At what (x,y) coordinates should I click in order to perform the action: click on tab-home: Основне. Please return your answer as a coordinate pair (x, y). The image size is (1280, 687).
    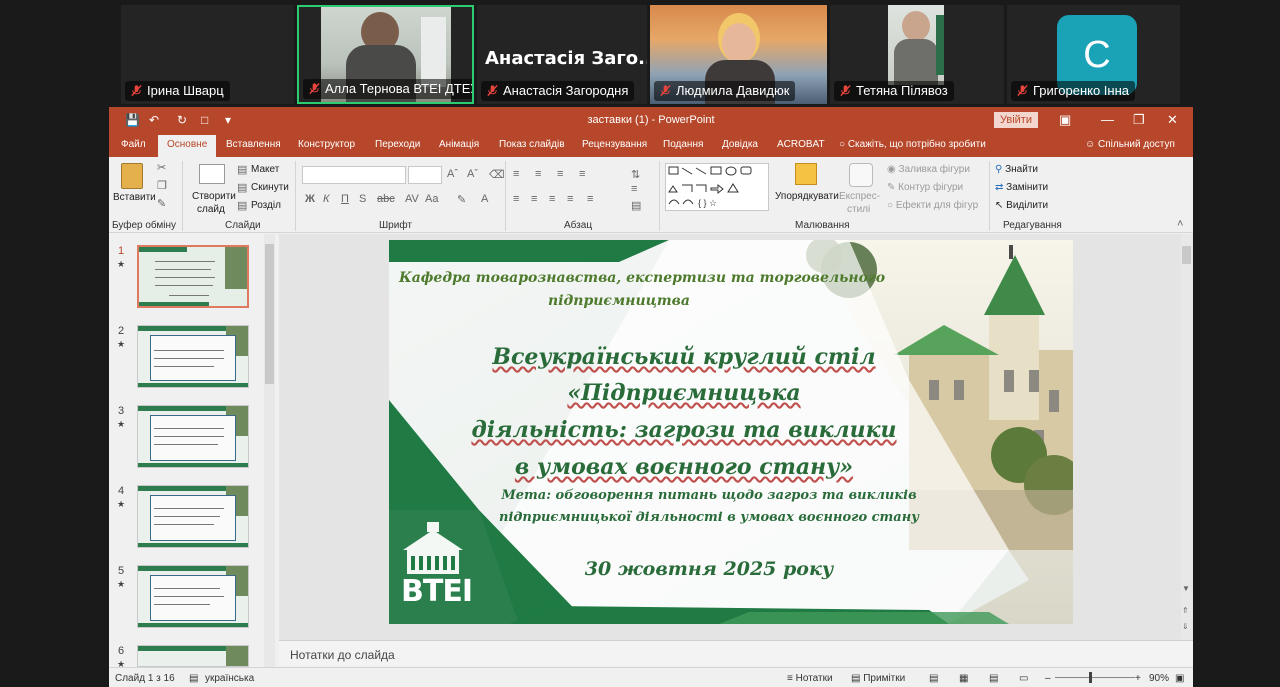
    Looking at the image, I should click on (187, 146).